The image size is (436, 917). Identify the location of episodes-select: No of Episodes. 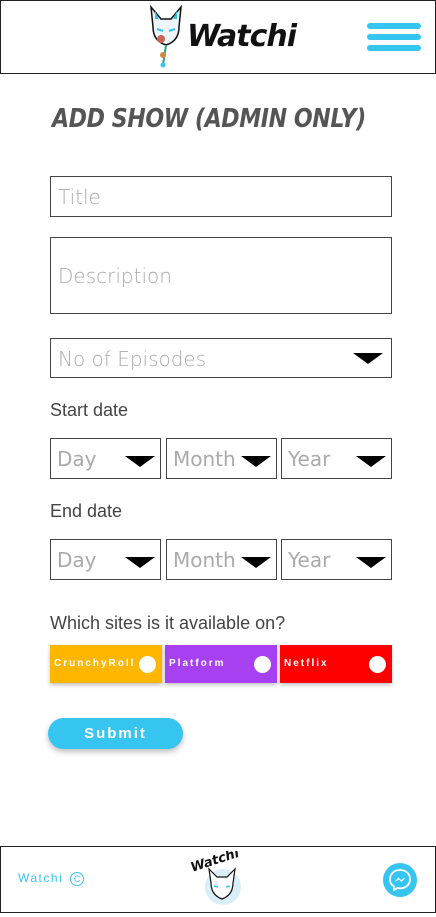
(221, 358).